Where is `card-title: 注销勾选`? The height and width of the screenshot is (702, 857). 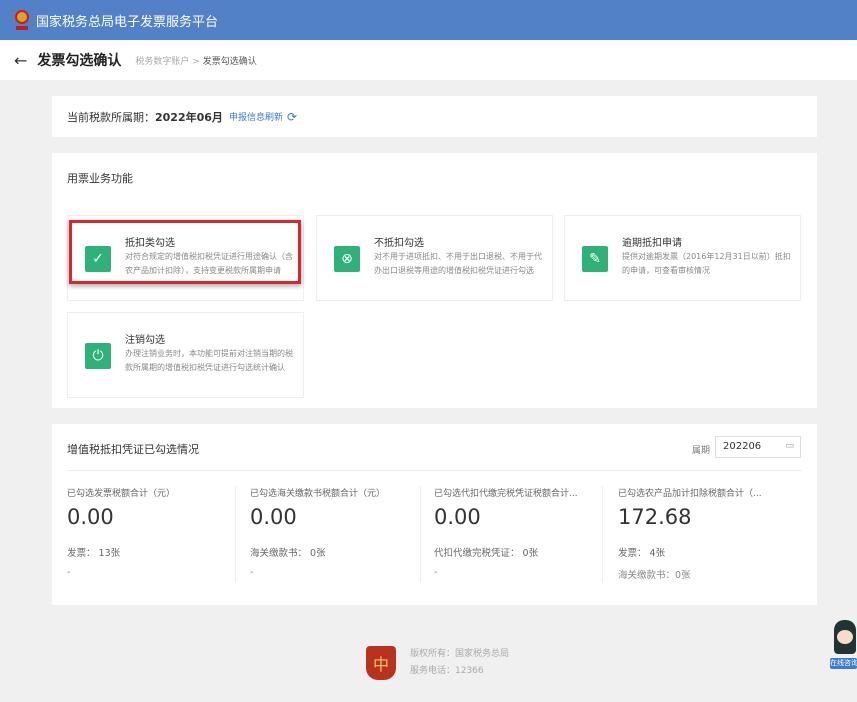 card-title: 注销勾选 is located at coordinates (145, 340).